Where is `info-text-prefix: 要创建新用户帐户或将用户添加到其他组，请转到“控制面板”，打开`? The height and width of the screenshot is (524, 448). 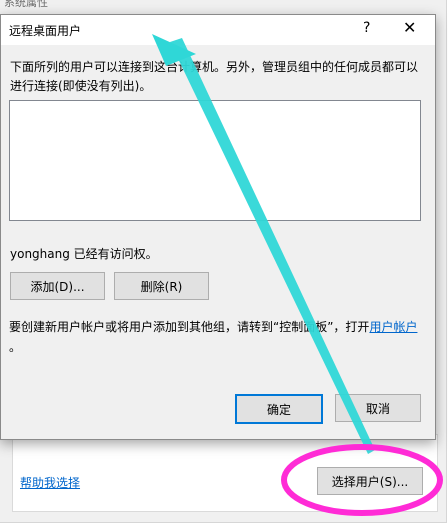 info-text-prefix: 要创建新用户帐户或将用户添加到其他组，请转到“控制面板”，打开 is located at coordinates (189, 327).